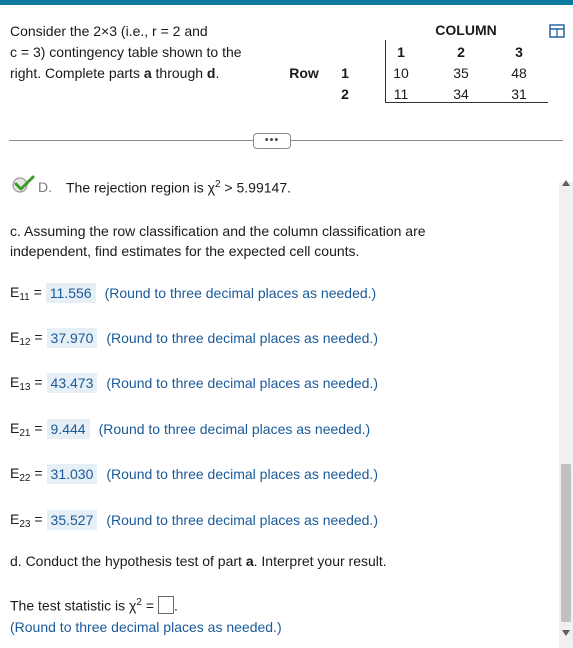  Describe the element at coordinates (566, 543) in the screenshot. I see `scrollbar-thumb` at that location.